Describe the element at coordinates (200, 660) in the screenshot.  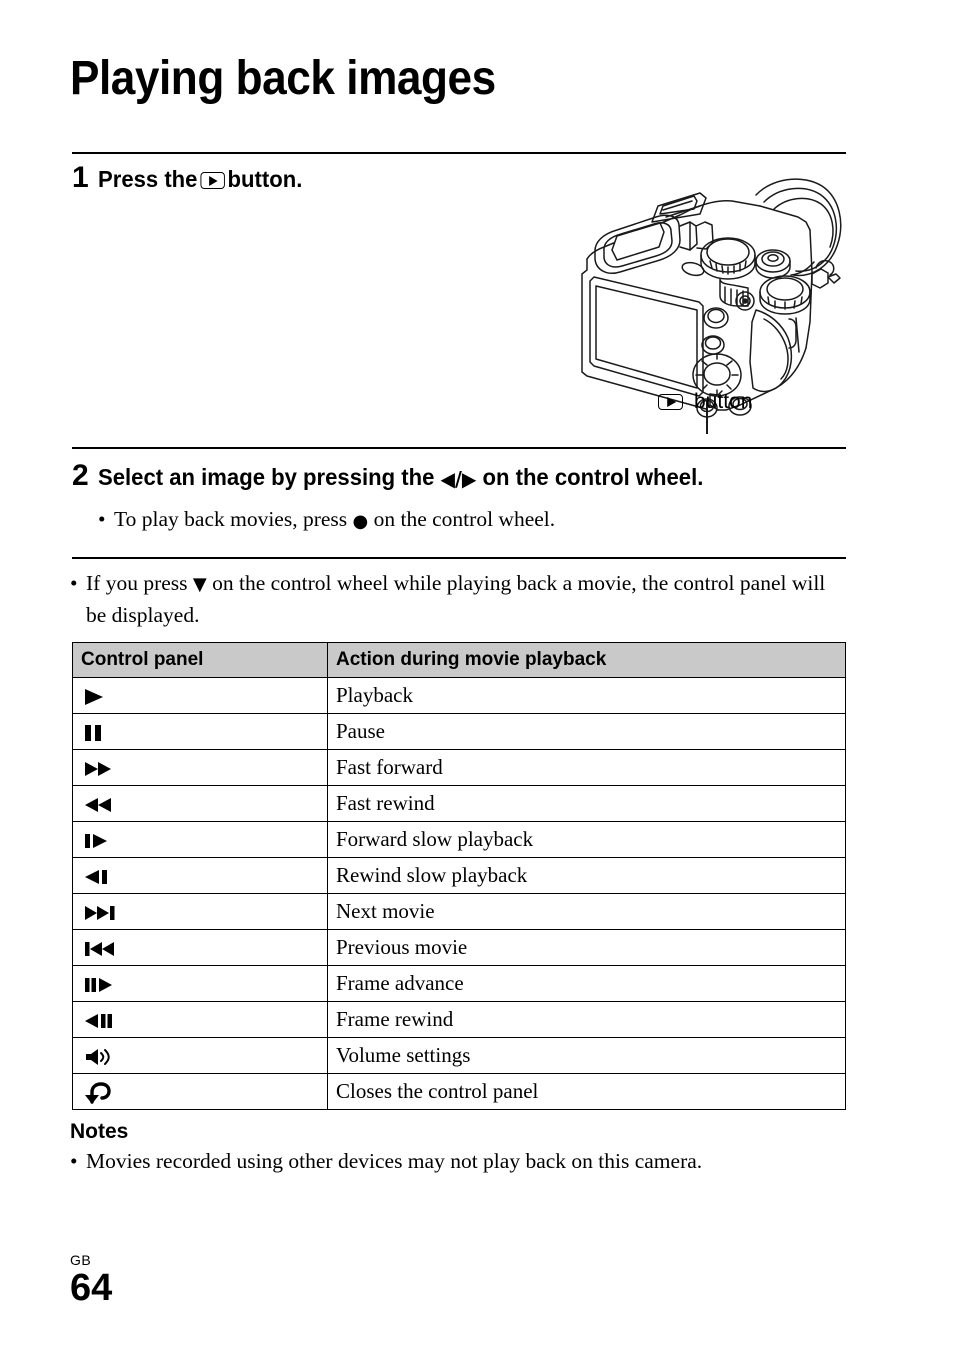
I see `table-header-control-panel: Control panel` at that location.